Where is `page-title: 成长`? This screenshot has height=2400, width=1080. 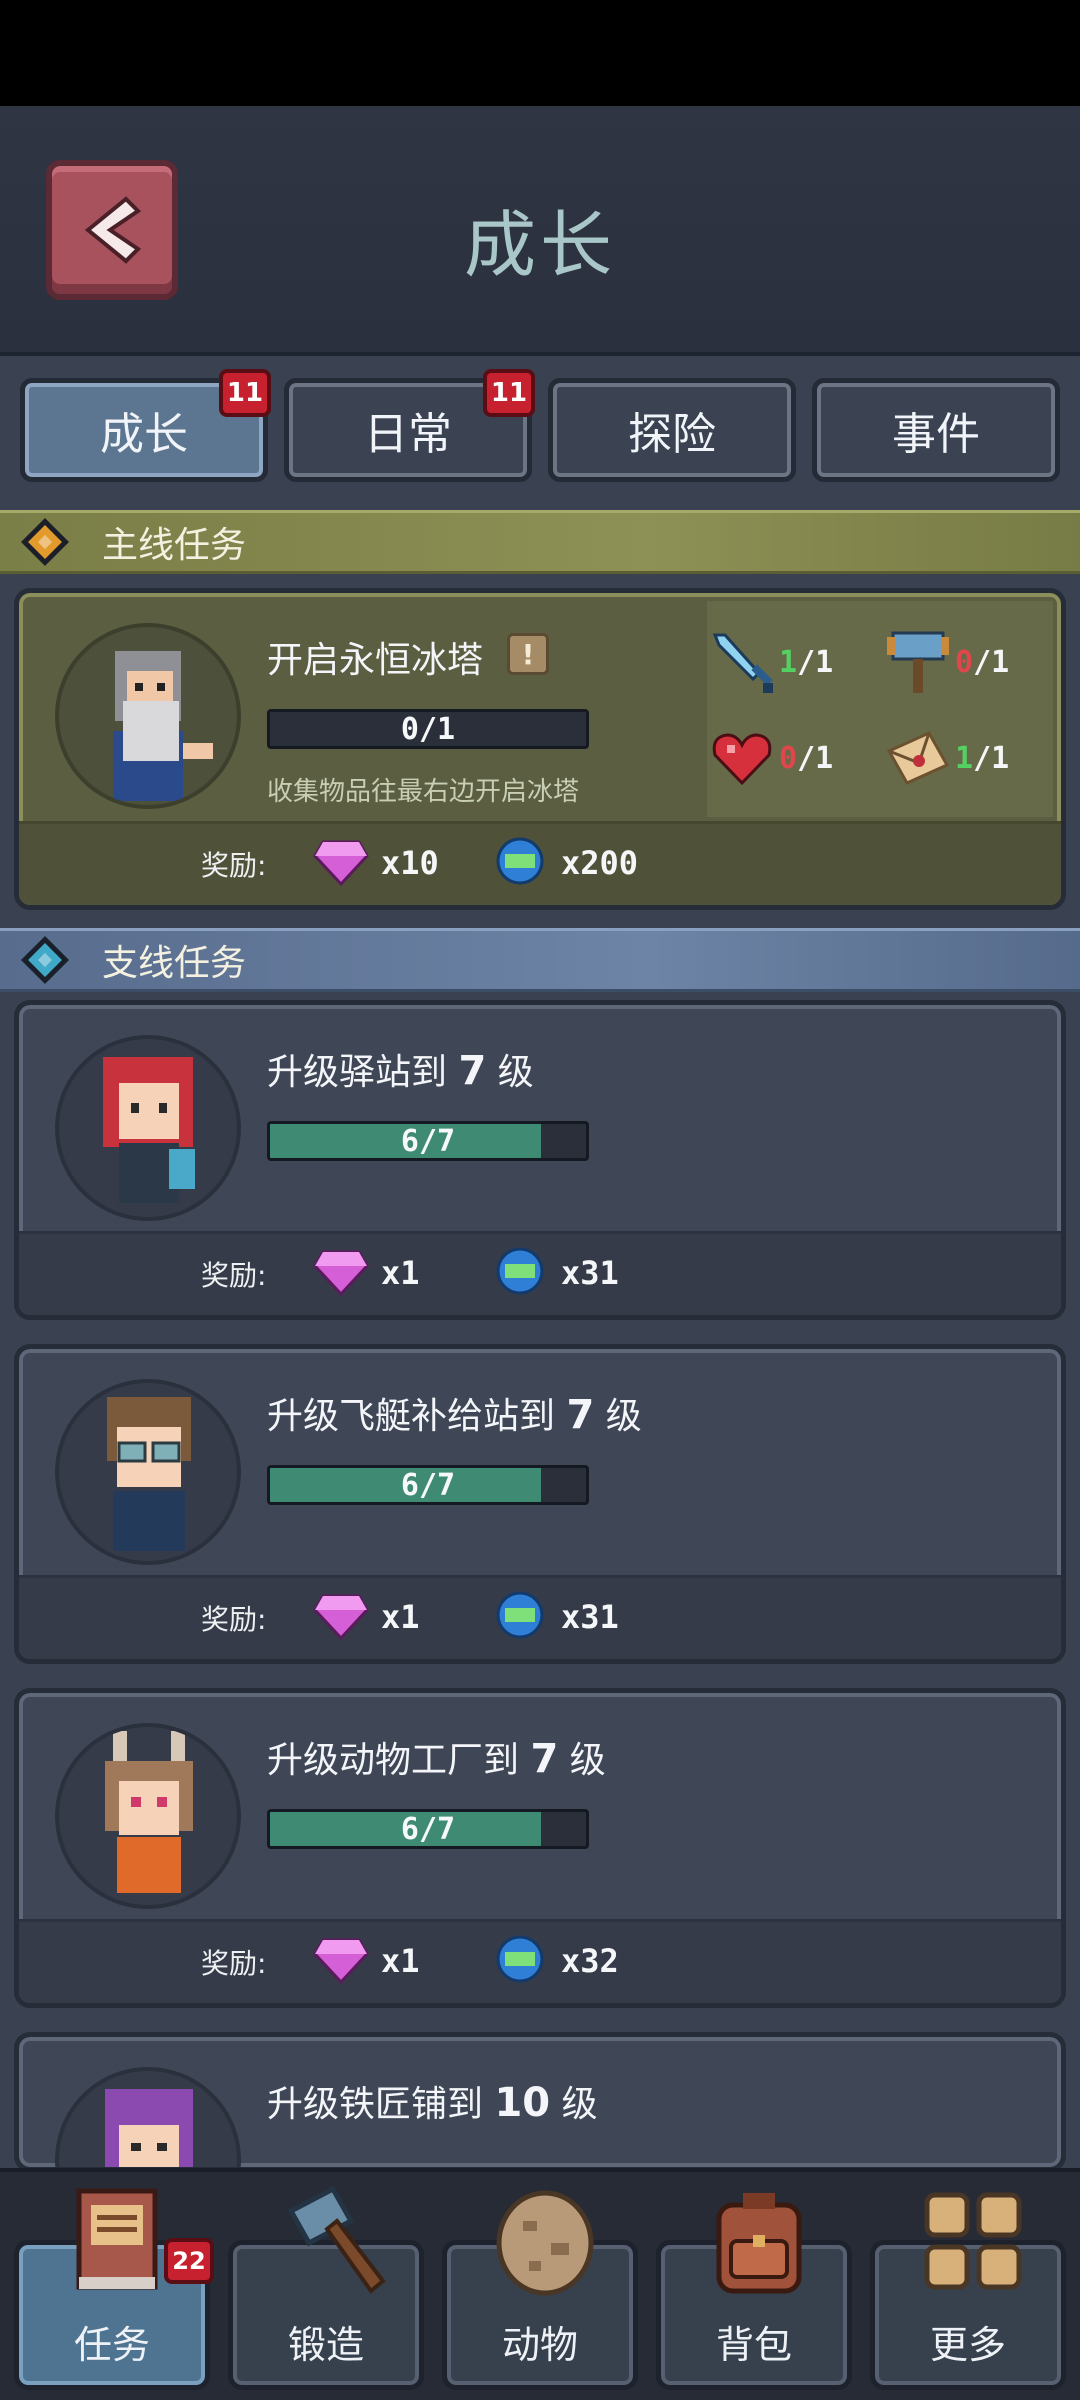 page-title: 成长 is located at coordinates (539, 245).